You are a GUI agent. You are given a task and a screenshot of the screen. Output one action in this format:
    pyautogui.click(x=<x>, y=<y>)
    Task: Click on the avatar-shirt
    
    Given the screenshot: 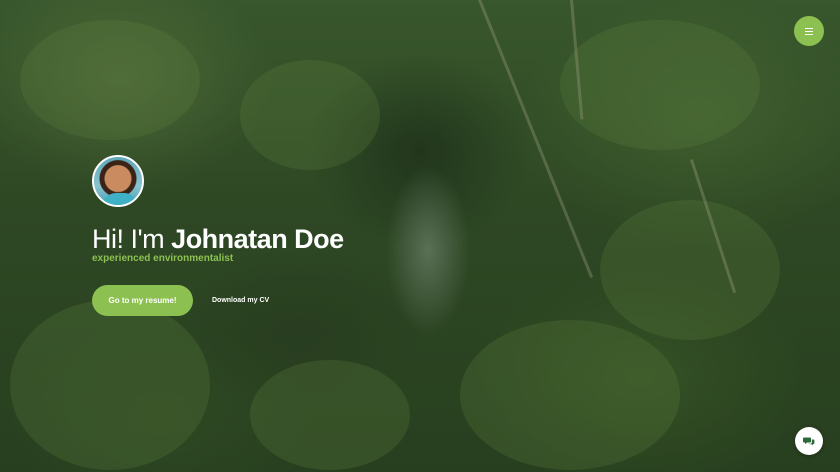 What is the action you would take?
    pyautogui.click(x=120, y=199)
    